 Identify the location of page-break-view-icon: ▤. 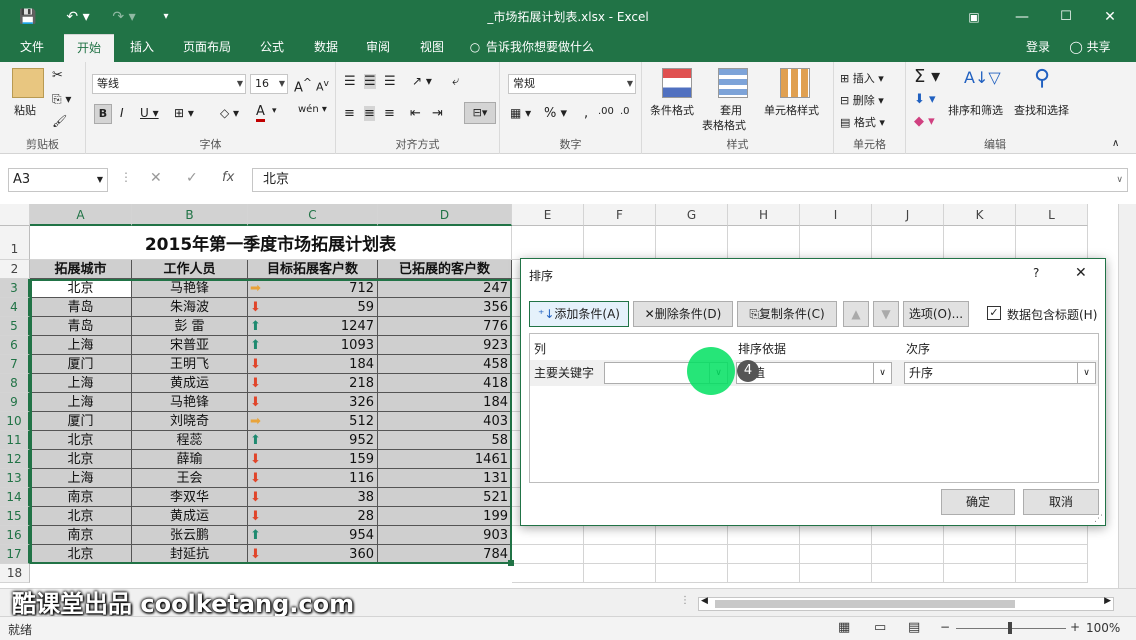
(914, 627).